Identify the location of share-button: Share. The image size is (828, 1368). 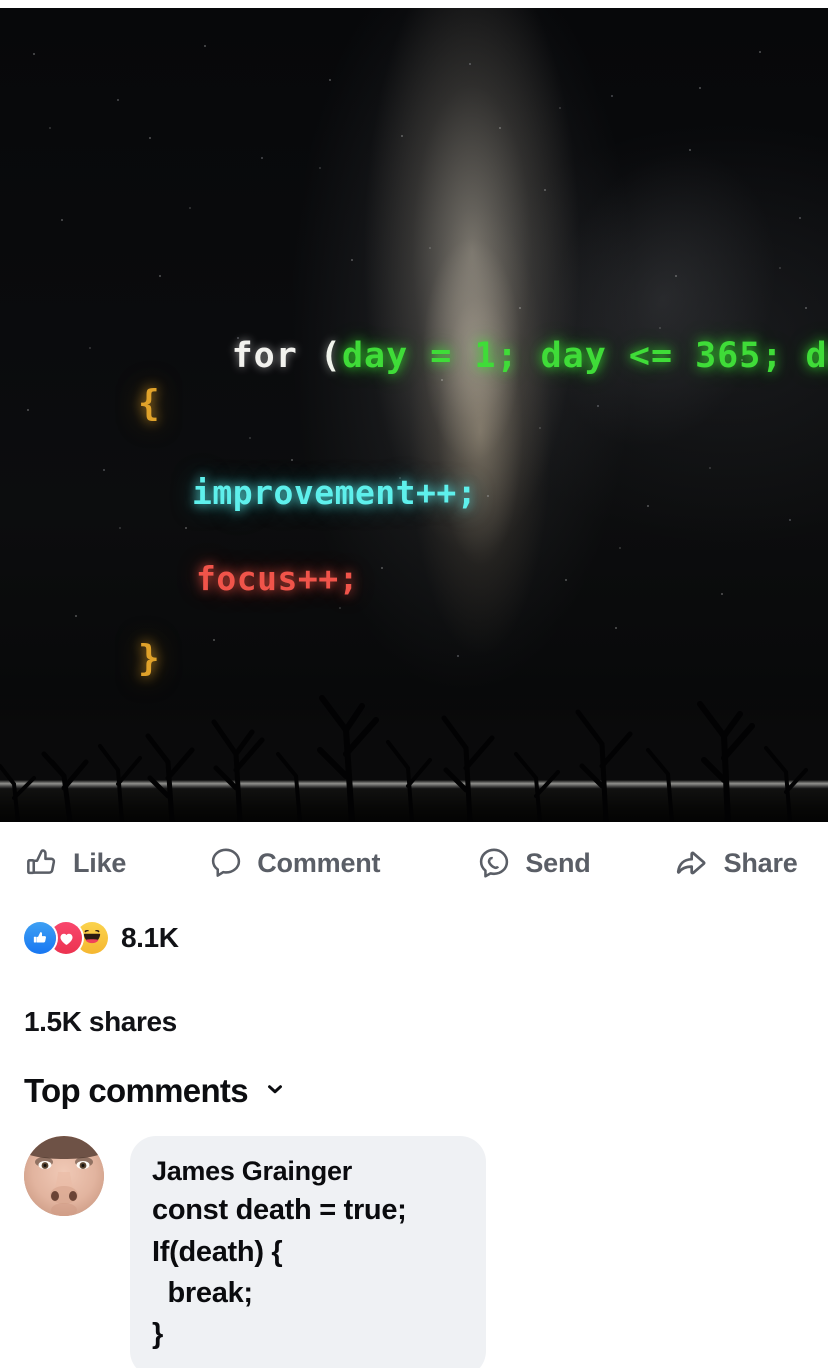
(735, 863).